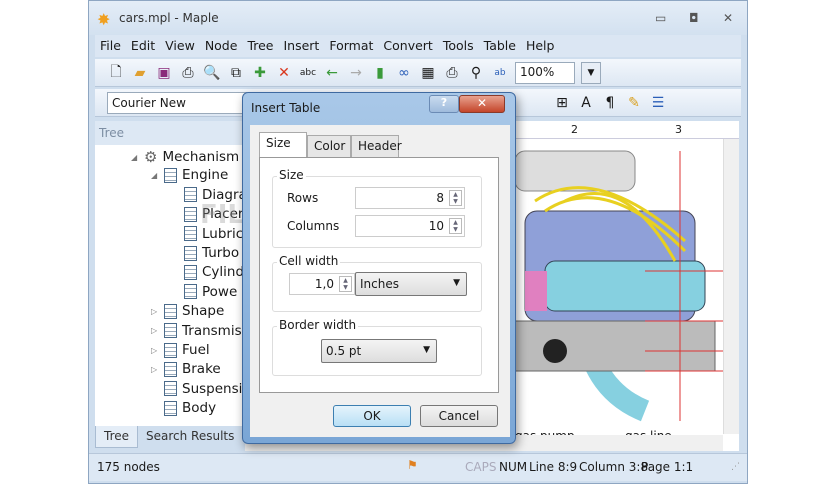 This screenshot has width=836, height=484. What do you see at coordinates (634, 103) in the screenshot?
I see `highlight-icon: ✎` at bounding box center [634, 103].